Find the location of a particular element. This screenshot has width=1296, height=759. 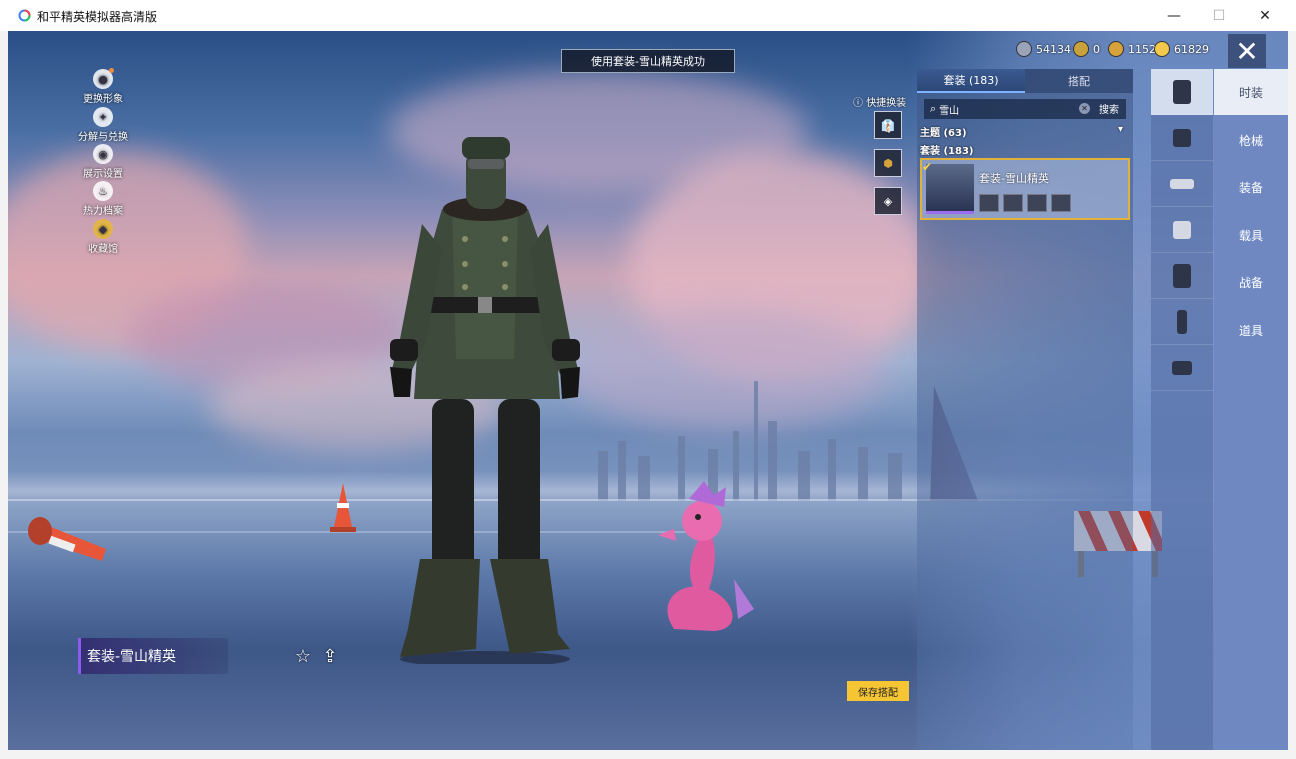

outfit-nameplate: 套装-雪山精英 is located at coordinates (153, 656).